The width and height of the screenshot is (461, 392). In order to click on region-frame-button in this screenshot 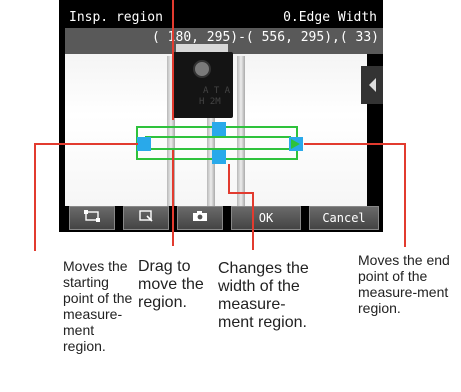, I will do `click(92, 218)`.